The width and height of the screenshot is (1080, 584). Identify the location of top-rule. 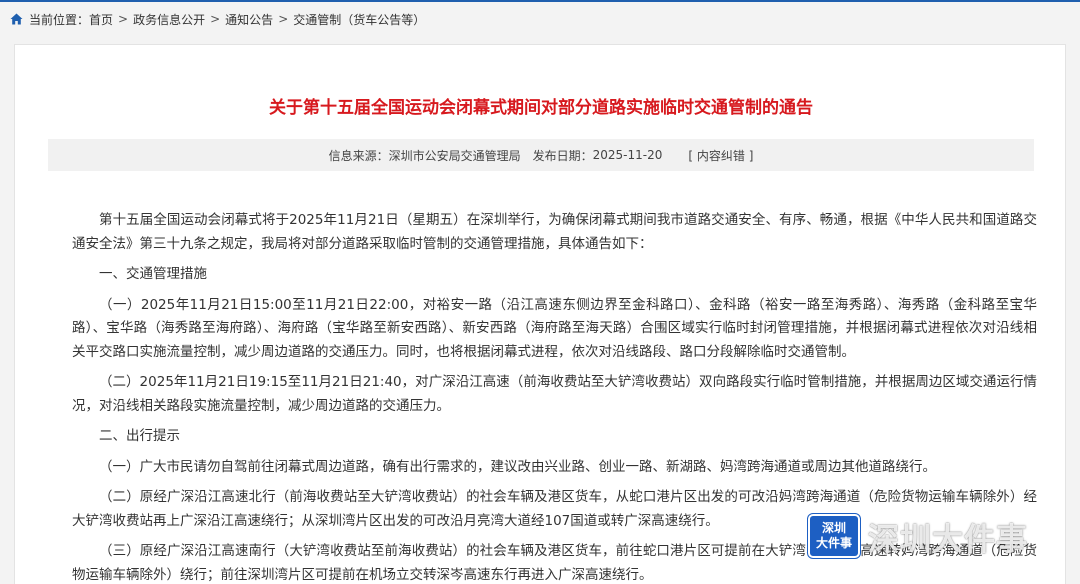
(540, 1).